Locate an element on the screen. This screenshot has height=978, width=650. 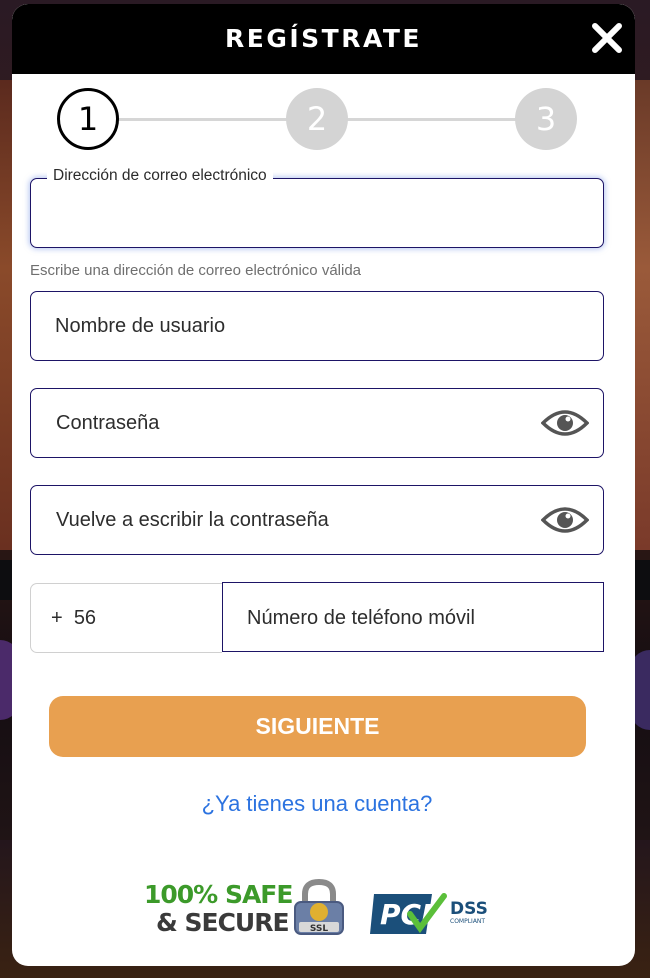
confirm-password-field: Vuelve a escribir la contraseña is located at coordinates (317, 520).